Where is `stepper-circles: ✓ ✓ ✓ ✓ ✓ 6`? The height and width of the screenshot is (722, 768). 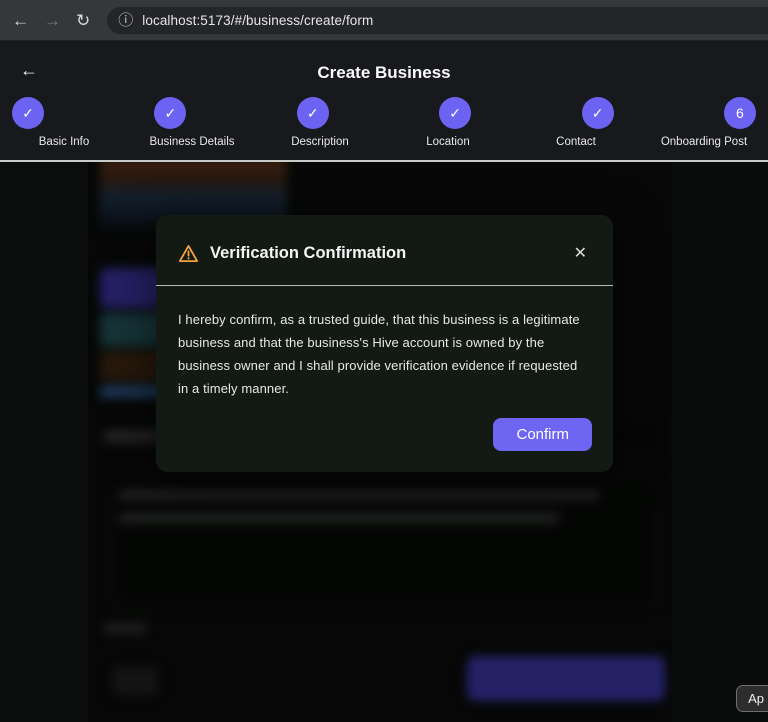 stepper-circles: ✓ ✓ ✓ ✓ ✓ 6 is located at coordinates (384, 113).